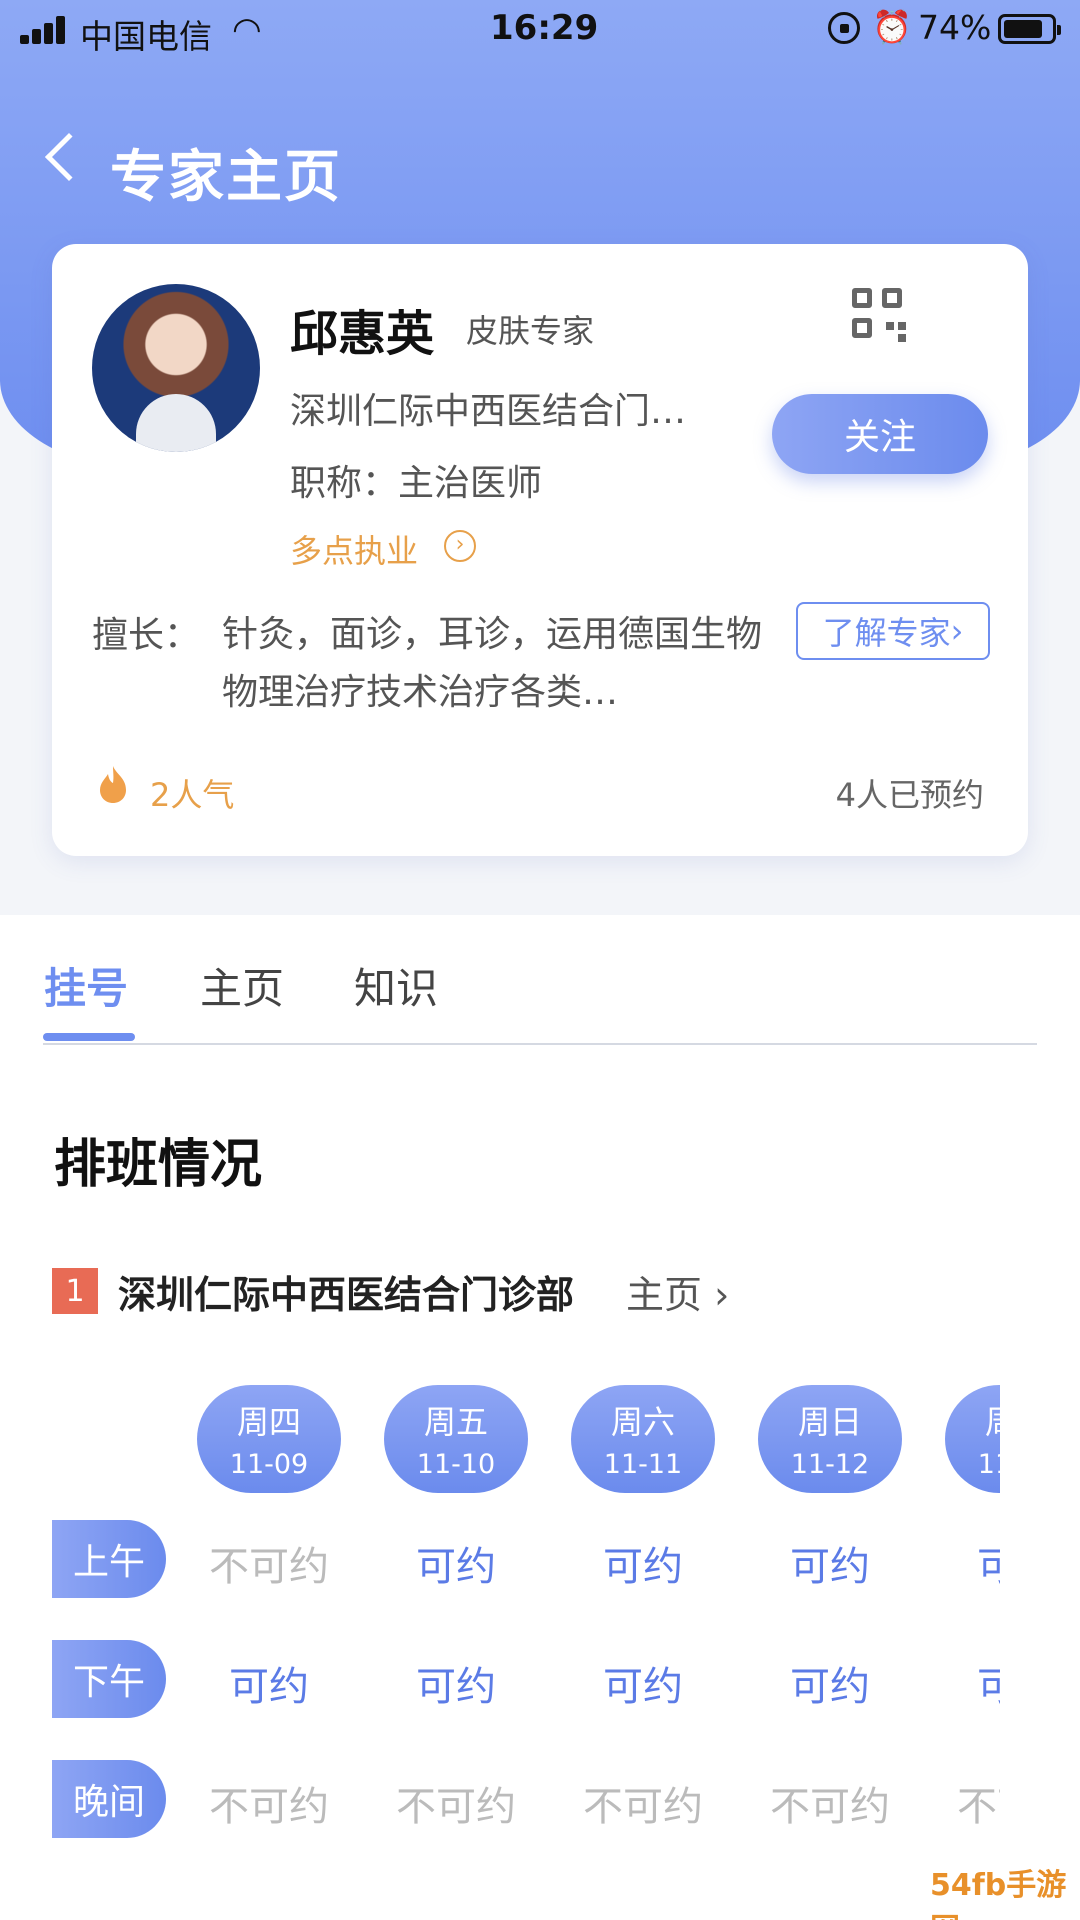 This screenshot has height=1920, width=1080. I want to click on clinic-home-link: 主页 ›, so click(677, 1291).